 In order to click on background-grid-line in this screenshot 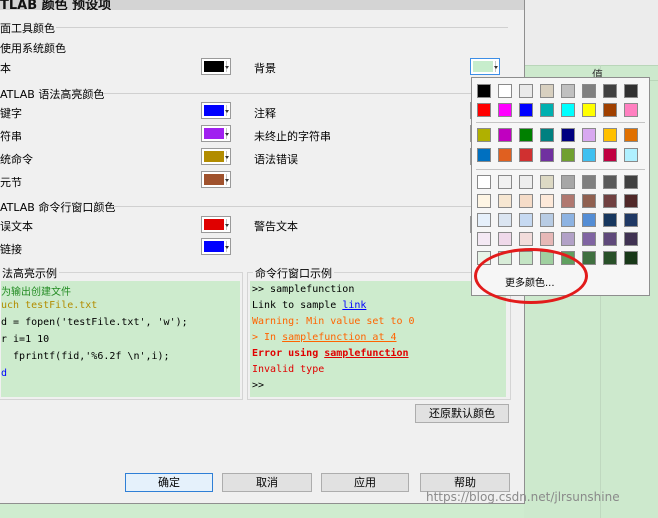, I will do `click(591, 65)`.